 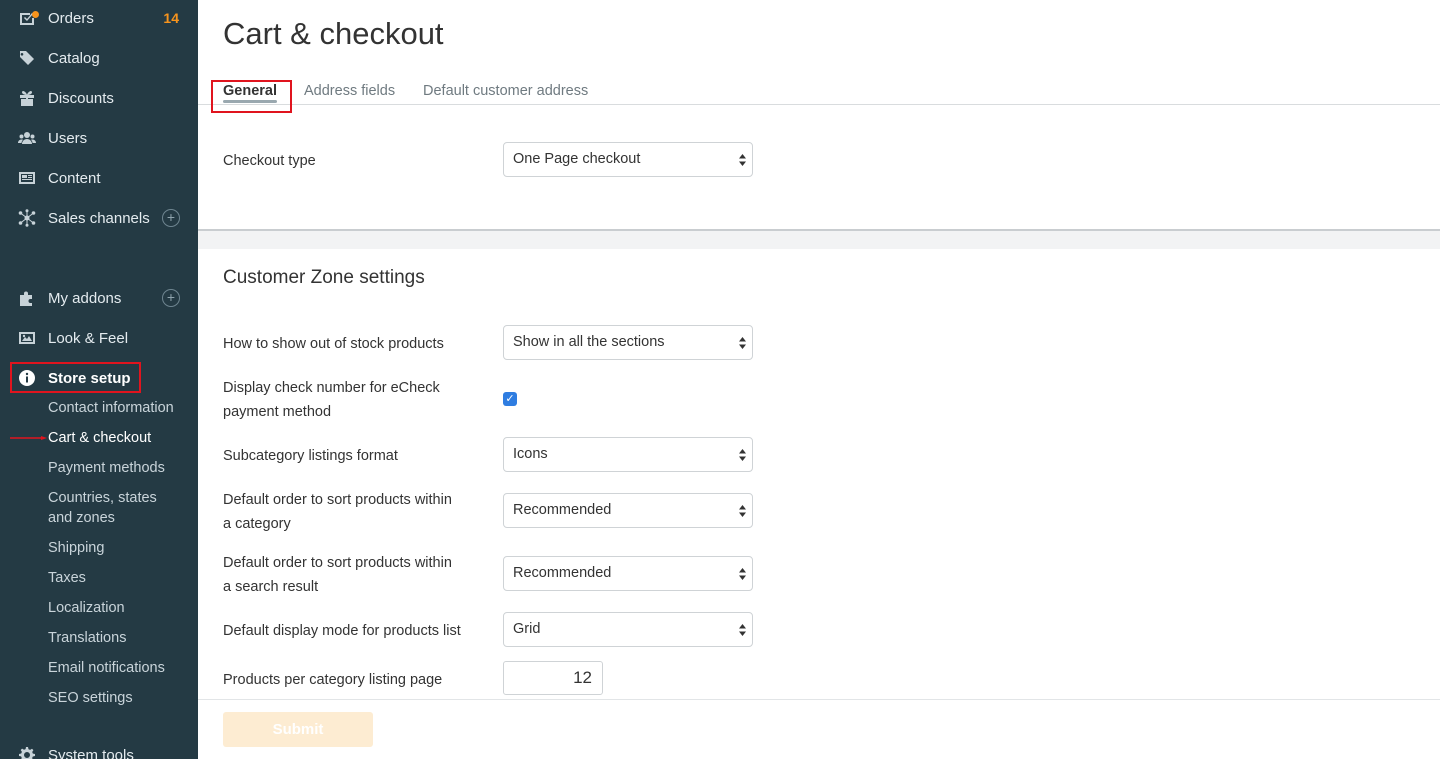 What do you see at coordinates (562, 510) in the screenshot?
I see `sort-category-value: Recommended` at bounding box center [562, 510].